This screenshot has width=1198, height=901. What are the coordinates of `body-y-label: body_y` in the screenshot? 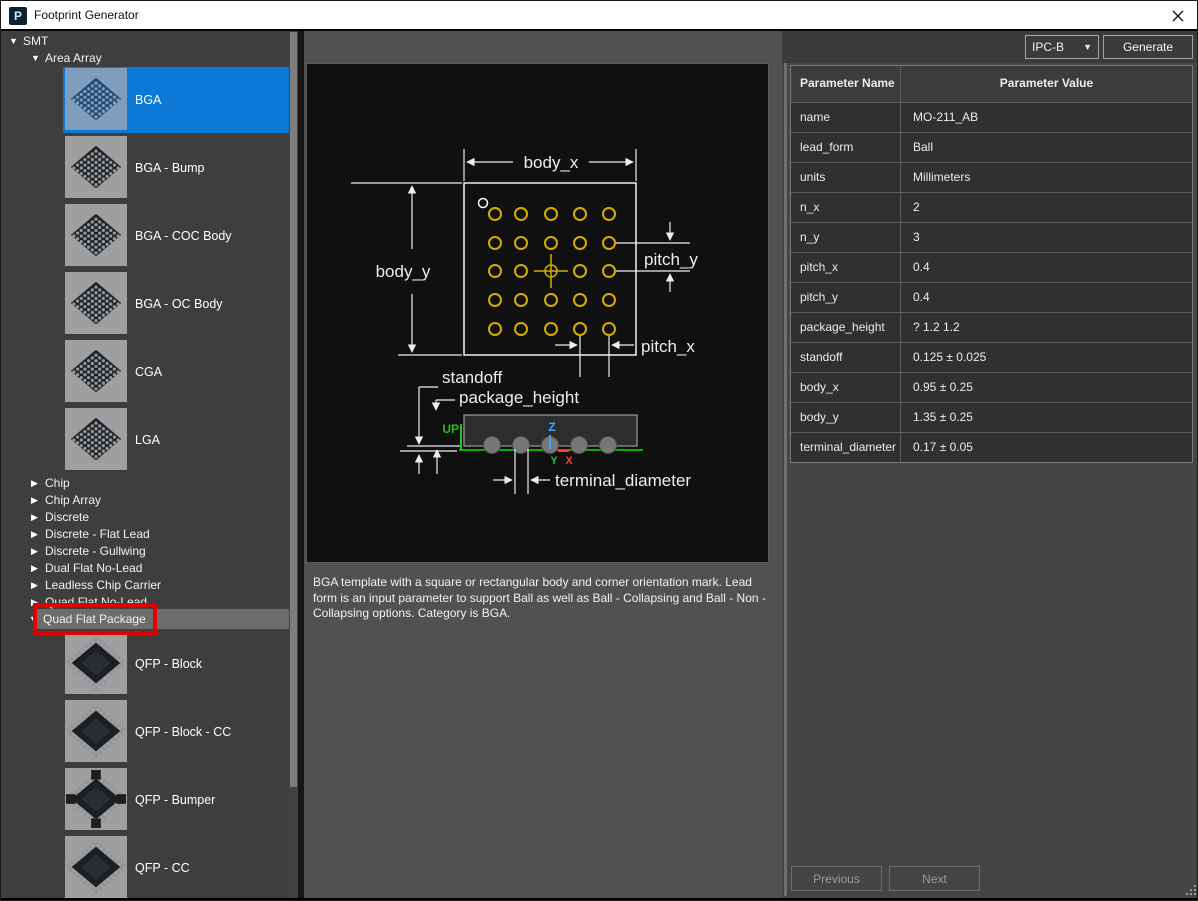 It's located at (403, 271).